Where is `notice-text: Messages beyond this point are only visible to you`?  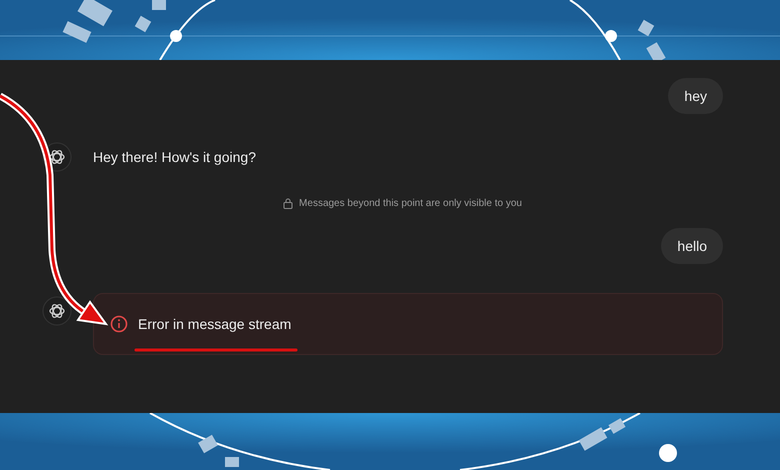 notice-text: Messages beyond this point are only visible to you is located at coordinates (410, 203).